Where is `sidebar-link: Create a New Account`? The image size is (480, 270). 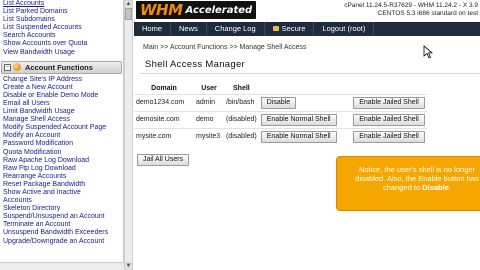
sidebar-link: Create a New Account is located at coordinates (61, 88).